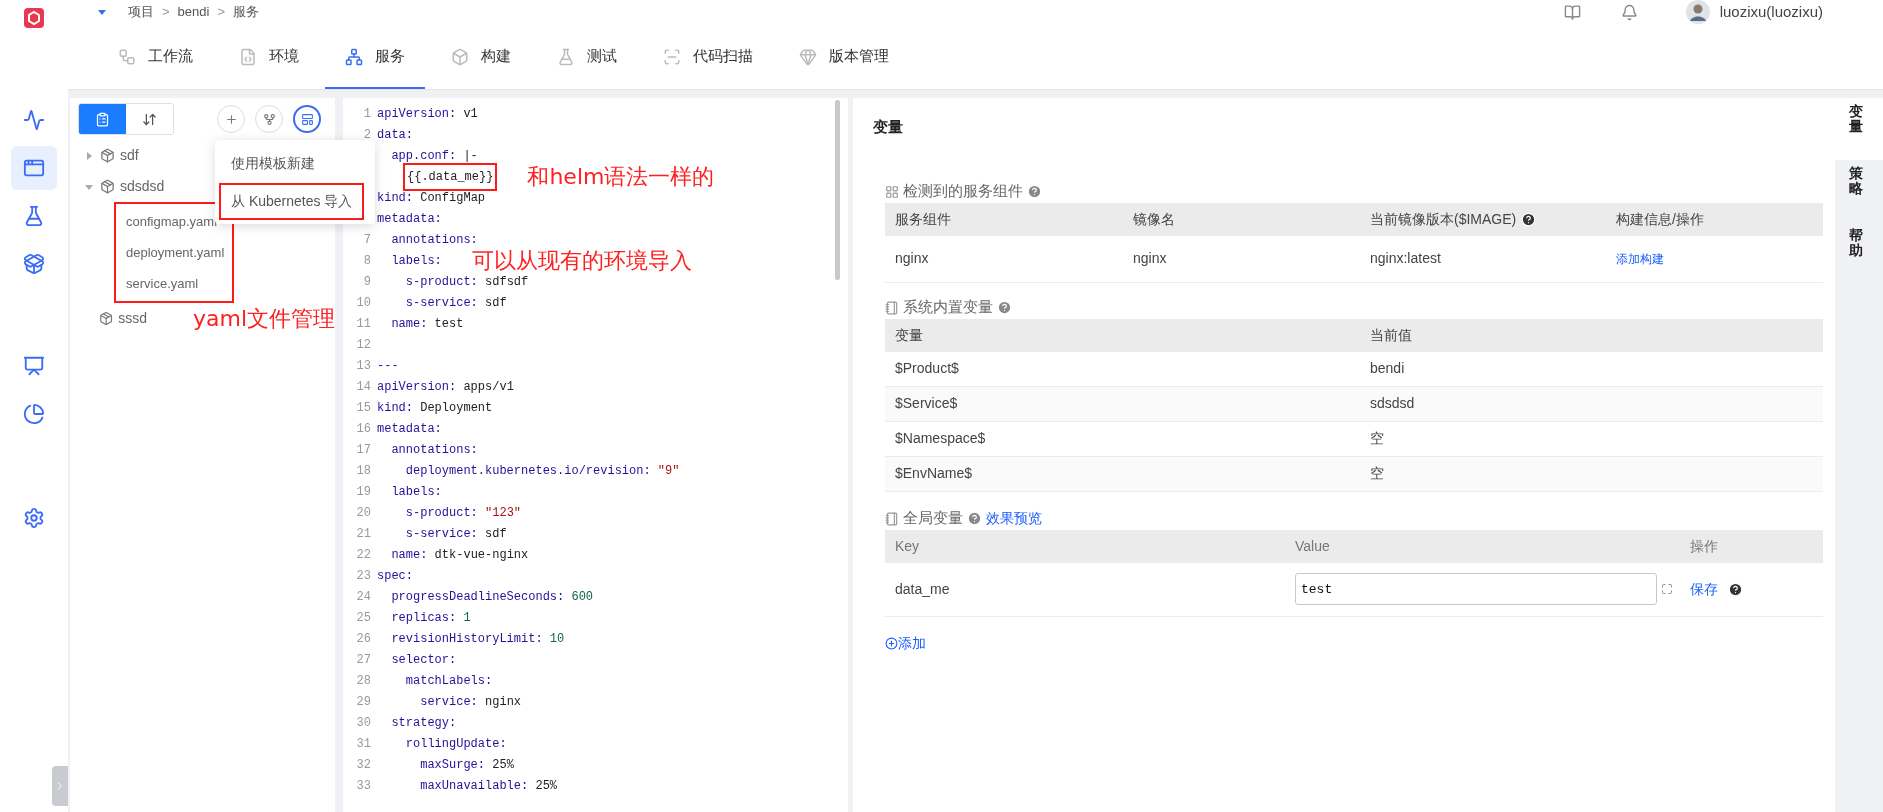 The height and width of the screenshot is (812, 1883). I want to click on code-text: {{.data_me}}, so click(450, 176).